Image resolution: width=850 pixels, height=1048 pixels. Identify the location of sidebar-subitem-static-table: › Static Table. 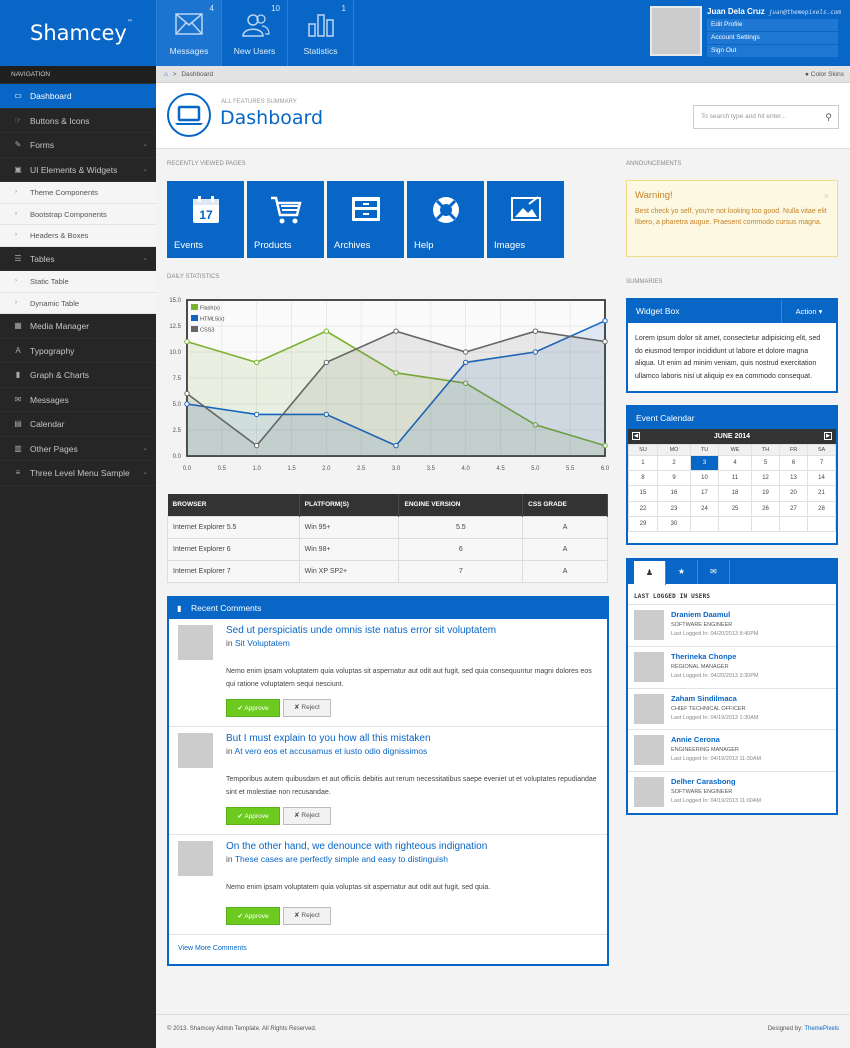
(78, 282).